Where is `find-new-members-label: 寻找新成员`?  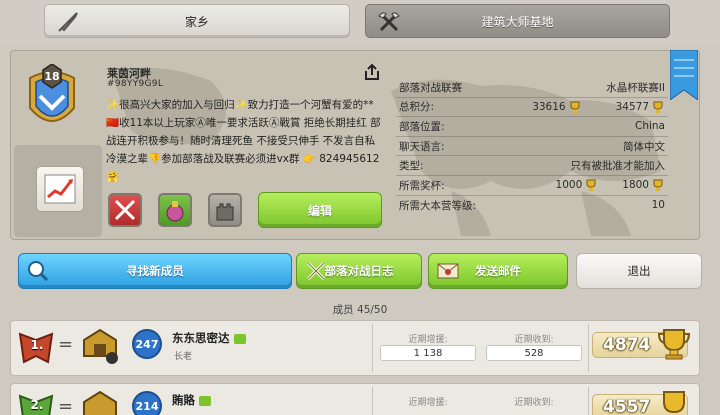 find-new-members-label: 寻找新成员 is located at coordinates (155, 271).